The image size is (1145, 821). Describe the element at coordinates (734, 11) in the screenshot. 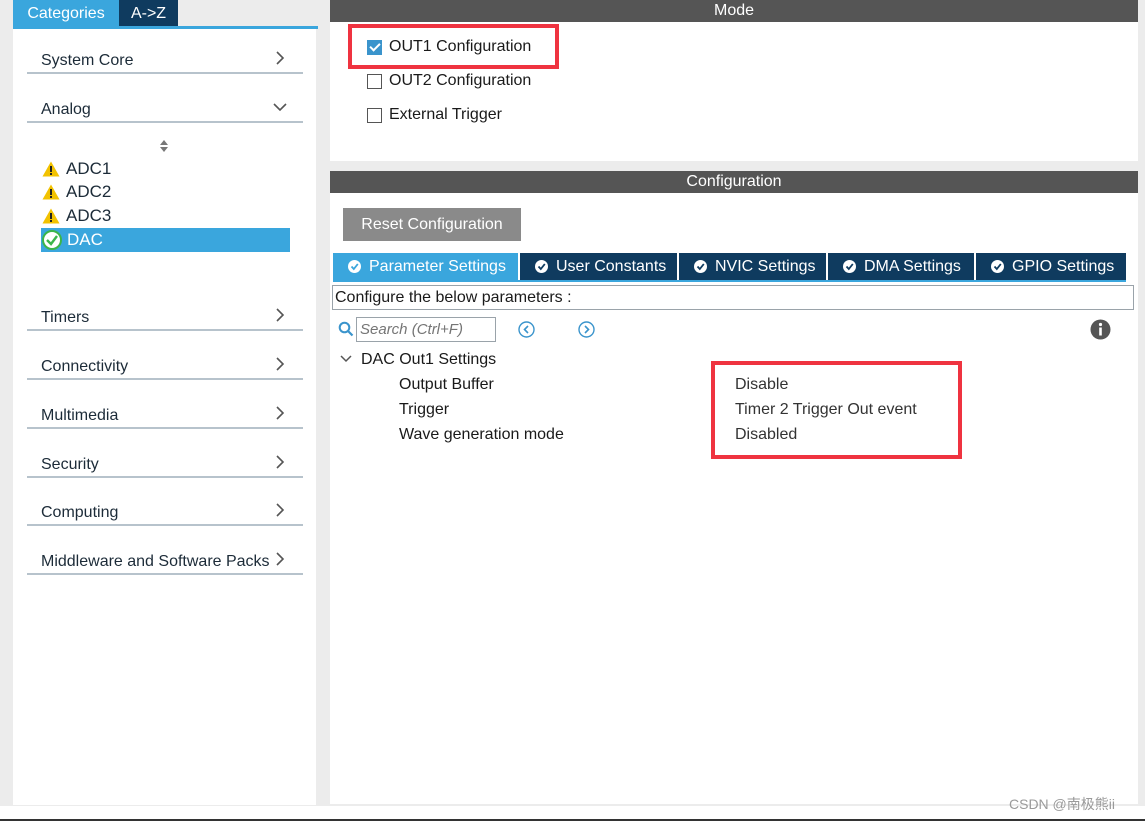

I see `mode-header: Mode` at that location.